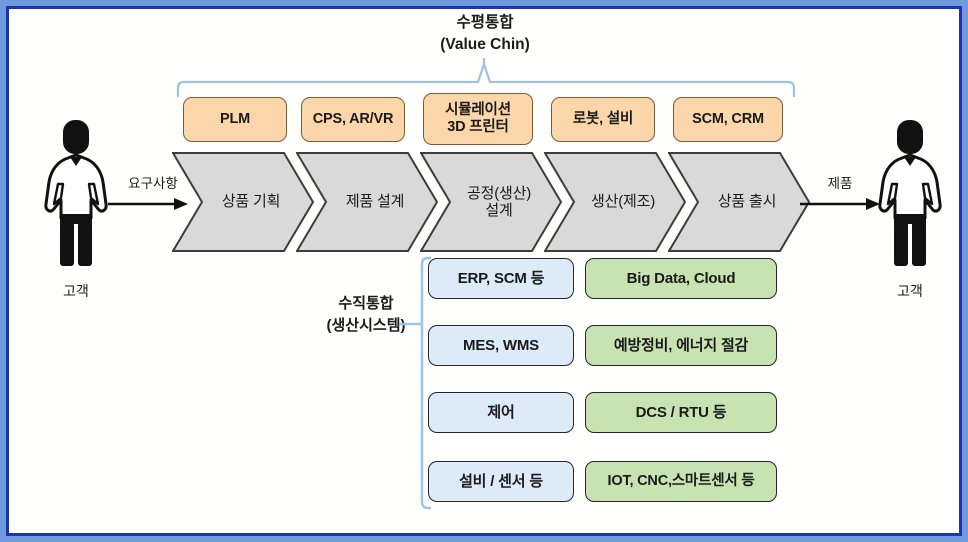 This screenshot has height=542, width=968. I want to click on enabler-label-plm: PLM, so click(234, 118).